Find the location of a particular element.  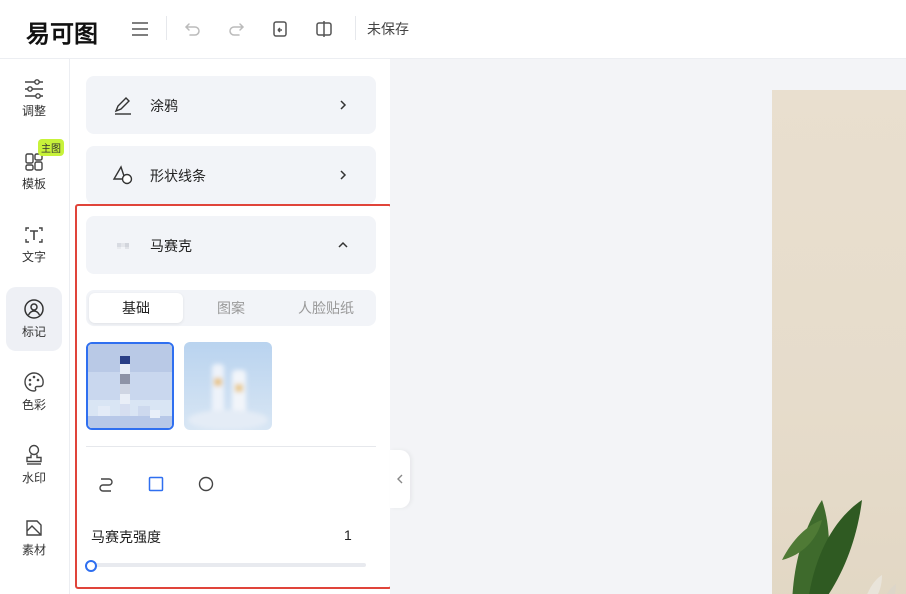

freehand-icon is located at coordinates (106, 485).